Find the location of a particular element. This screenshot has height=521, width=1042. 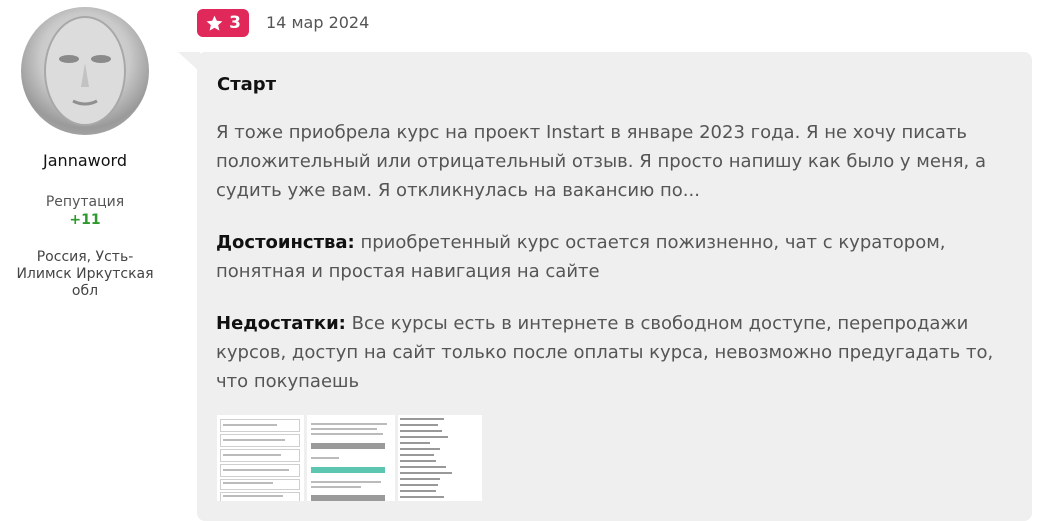

rating-badge: 3 is located at coordinates (223, 23).